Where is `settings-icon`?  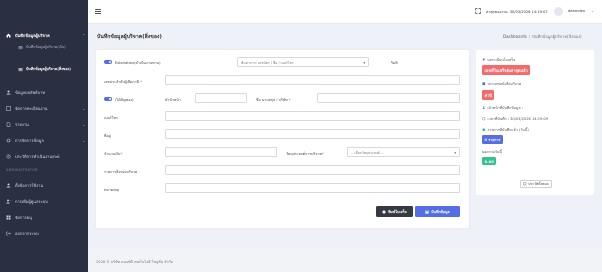
settings-icon is located at coordinates (8, 140).